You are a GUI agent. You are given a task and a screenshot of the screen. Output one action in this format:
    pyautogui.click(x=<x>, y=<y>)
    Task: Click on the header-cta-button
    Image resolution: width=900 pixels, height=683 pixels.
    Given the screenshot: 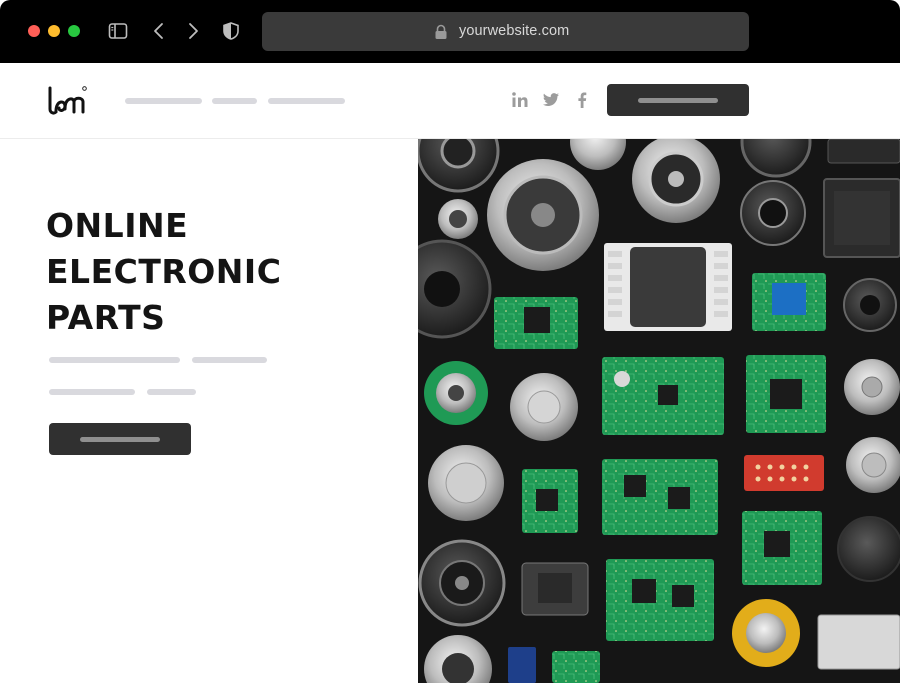 What is the action you would take?
    pyautogui.click(x=678, y=100)
    